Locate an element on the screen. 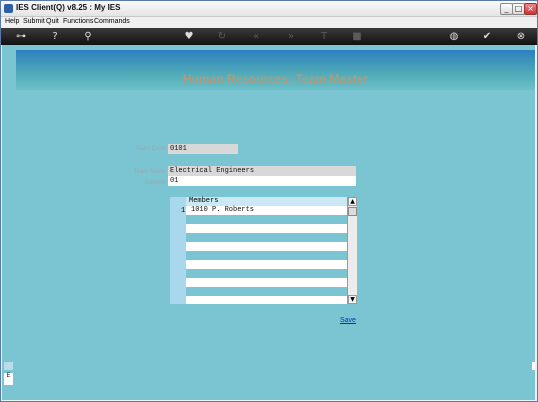 This screenshot has width=538, height=402. help-icon: ? is located at coordinates (55, 36).